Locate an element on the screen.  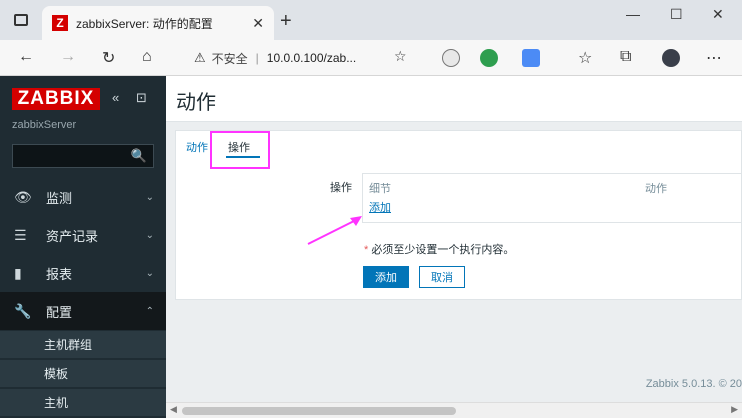
close-window-icon: ✕ is located at coordinates (718, 14).